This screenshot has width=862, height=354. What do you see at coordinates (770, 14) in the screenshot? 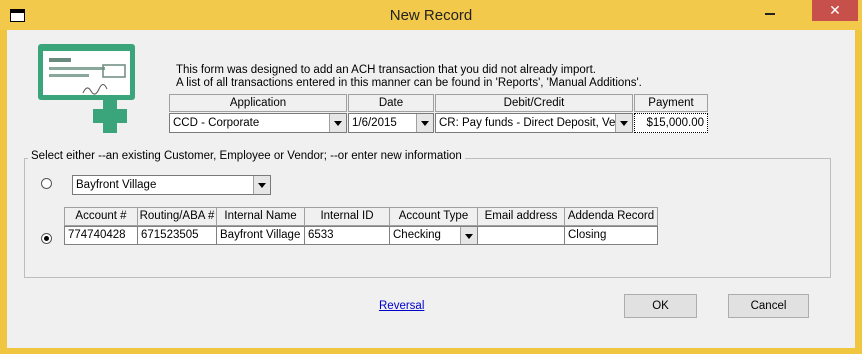
I see `minimize-icon` at bounding box center [770, 14].